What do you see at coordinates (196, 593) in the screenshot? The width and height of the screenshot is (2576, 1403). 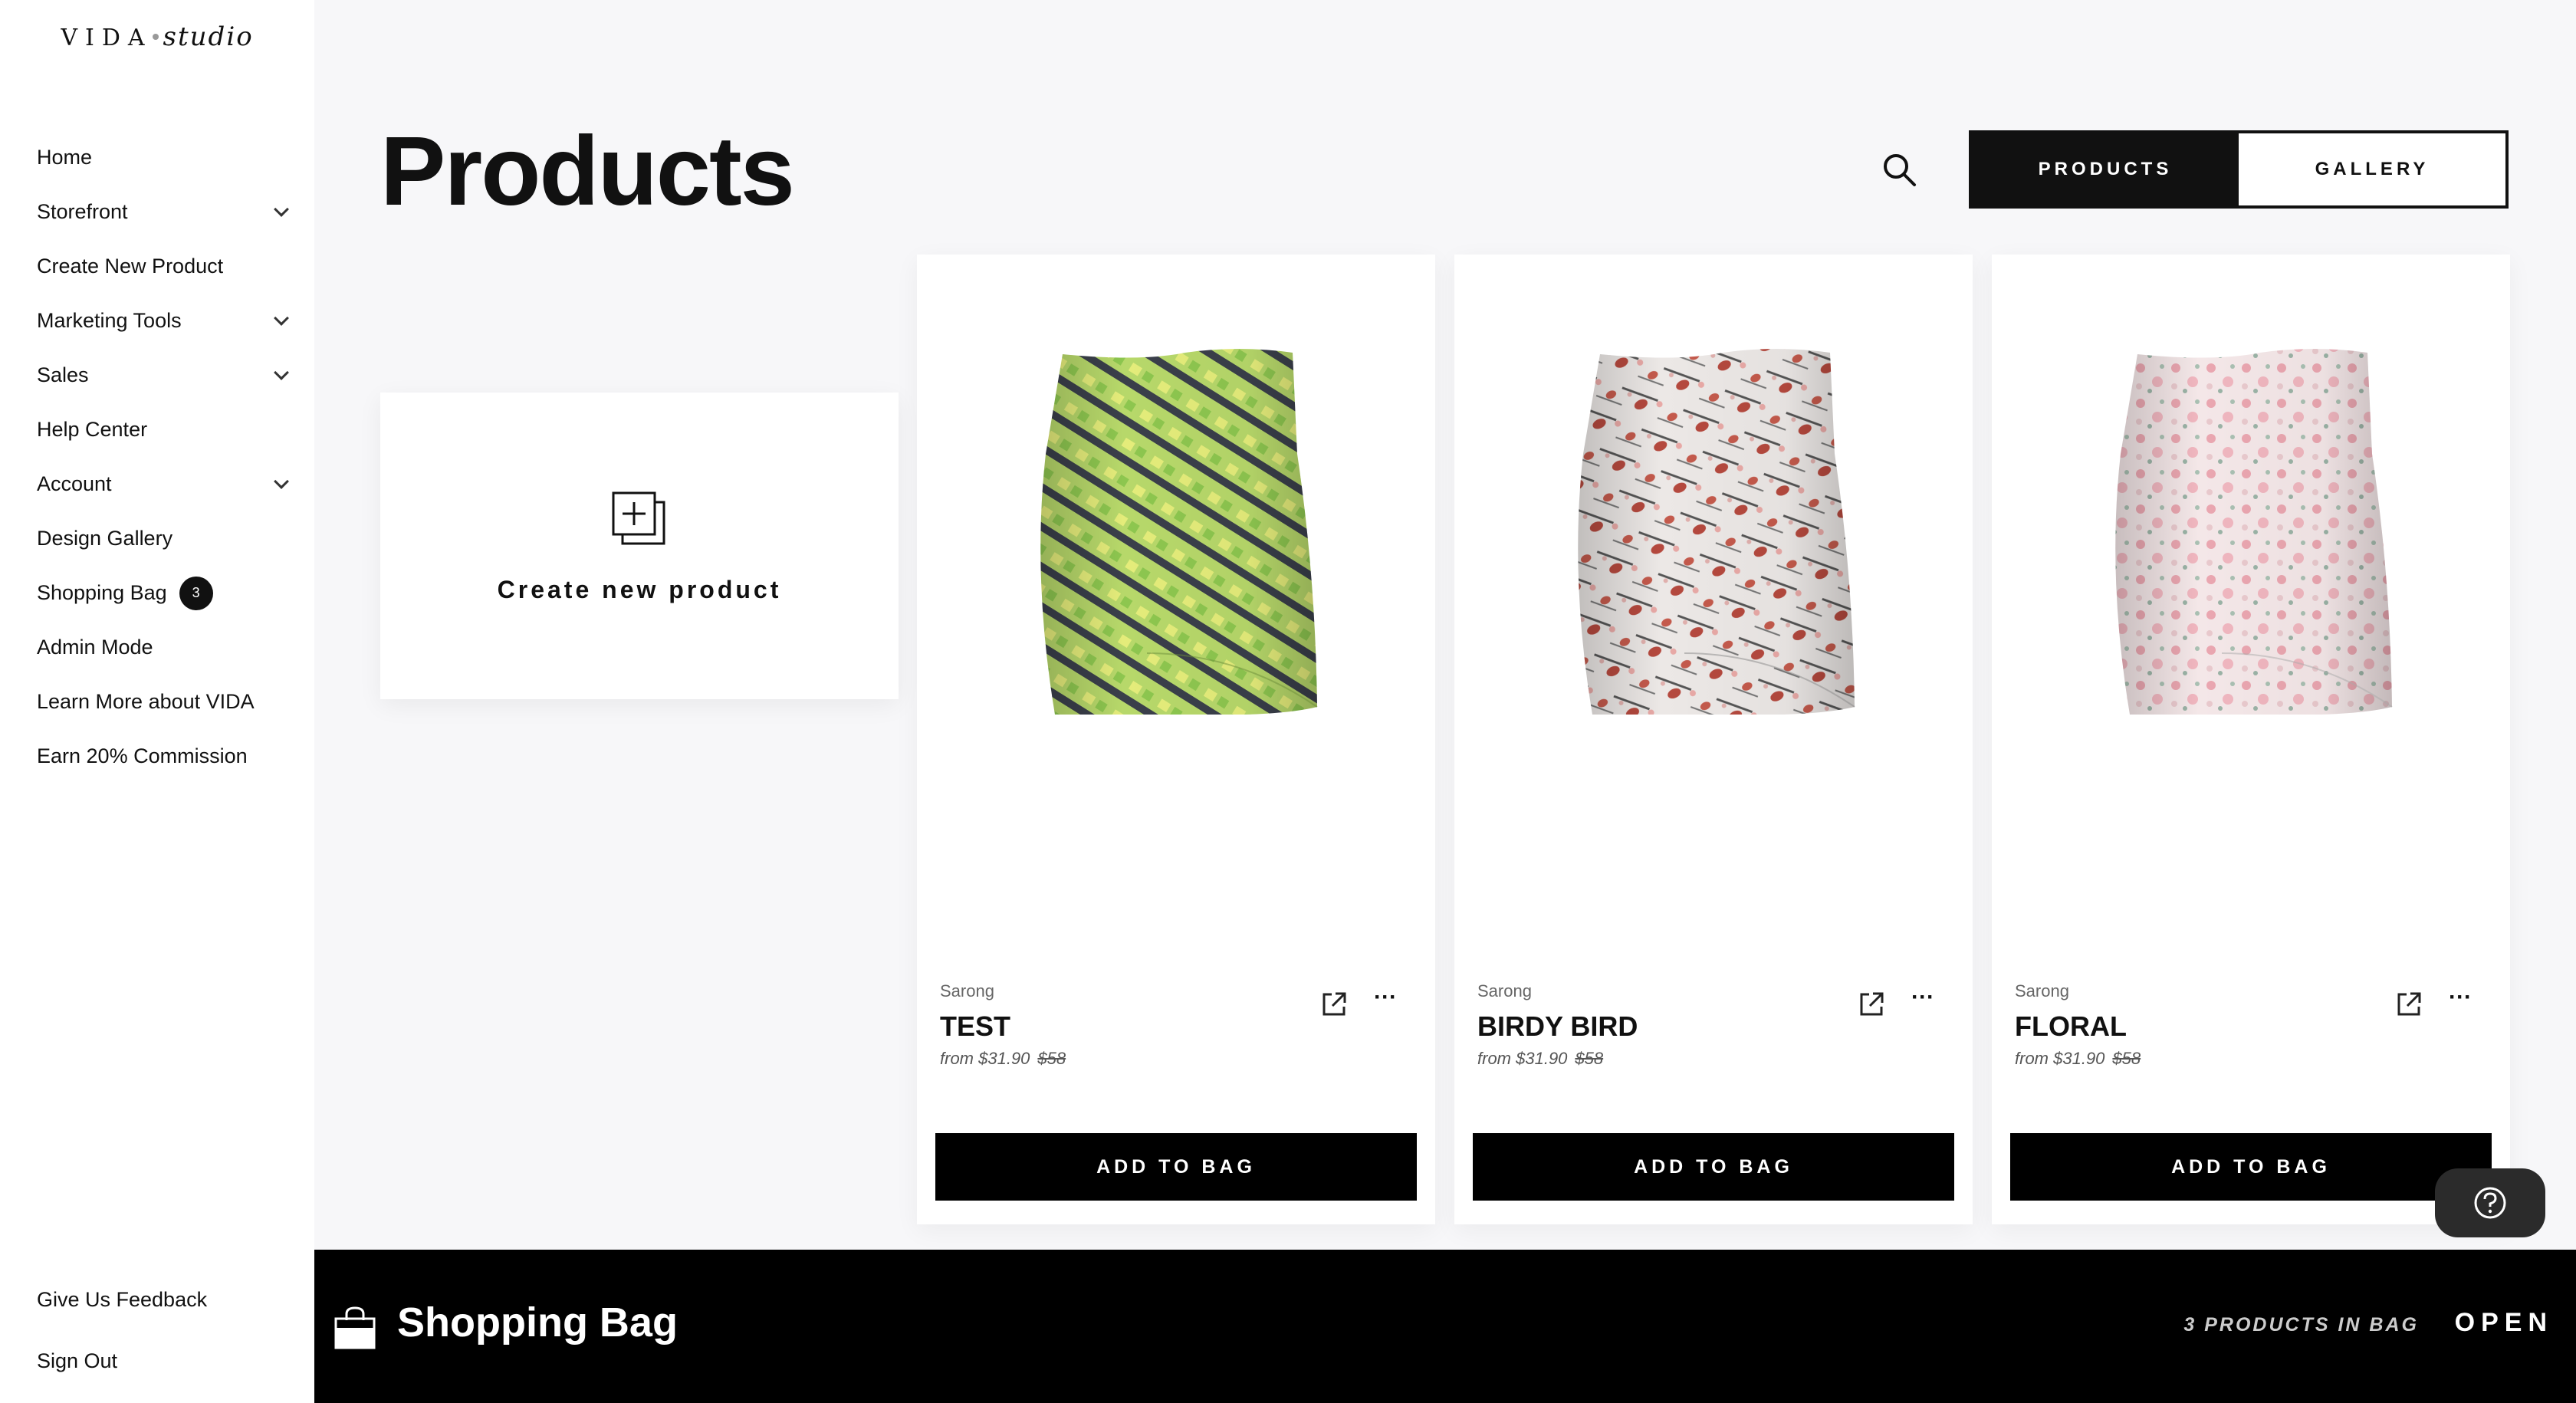 I see `bag-count-badge: 3` at bounding box center [196, 593].